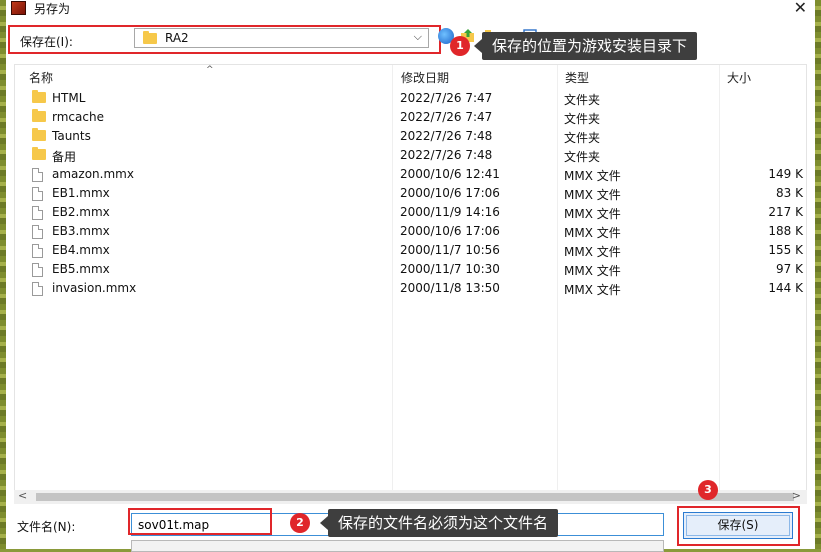 The height and width of the screenshot is (552, 821). I want to click on file-date: 2000/11/9 14:16, so click(450, 212).